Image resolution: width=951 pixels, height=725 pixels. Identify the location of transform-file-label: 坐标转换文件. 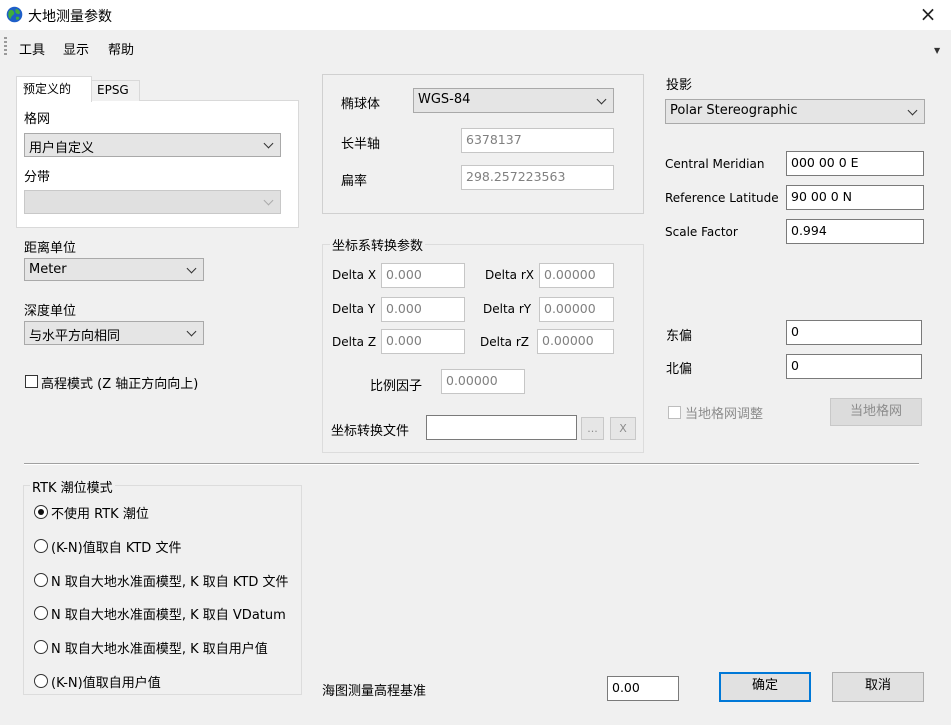
(370, 431).